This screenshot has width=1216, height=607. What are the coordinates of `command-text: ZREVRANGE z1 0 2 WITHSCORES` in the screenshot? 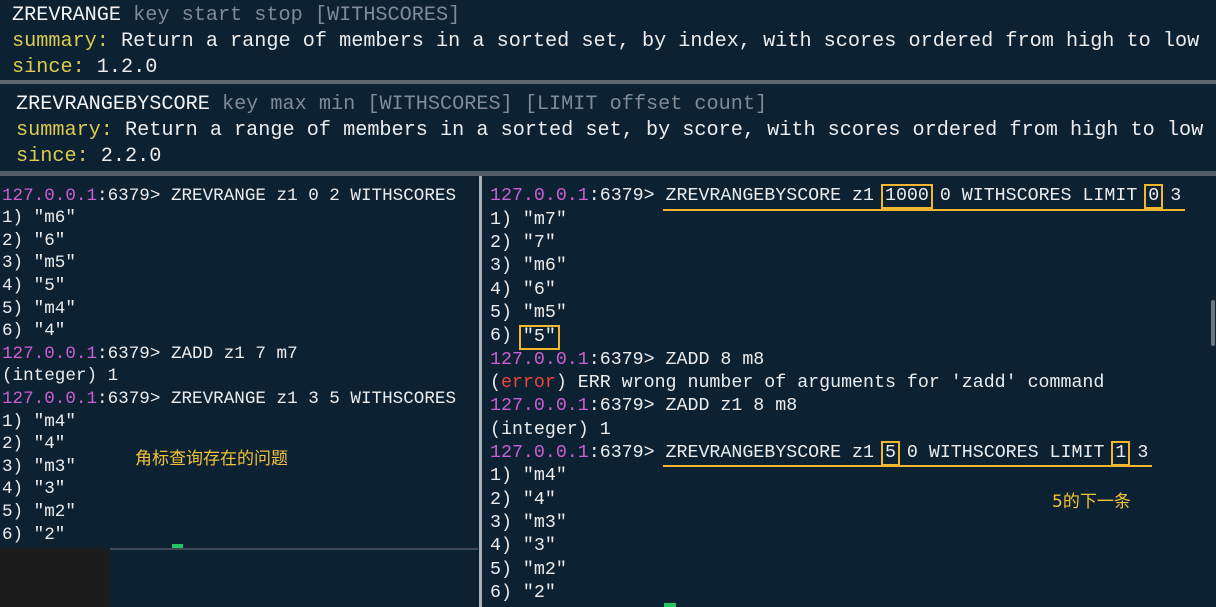 It's located at (313, 195).